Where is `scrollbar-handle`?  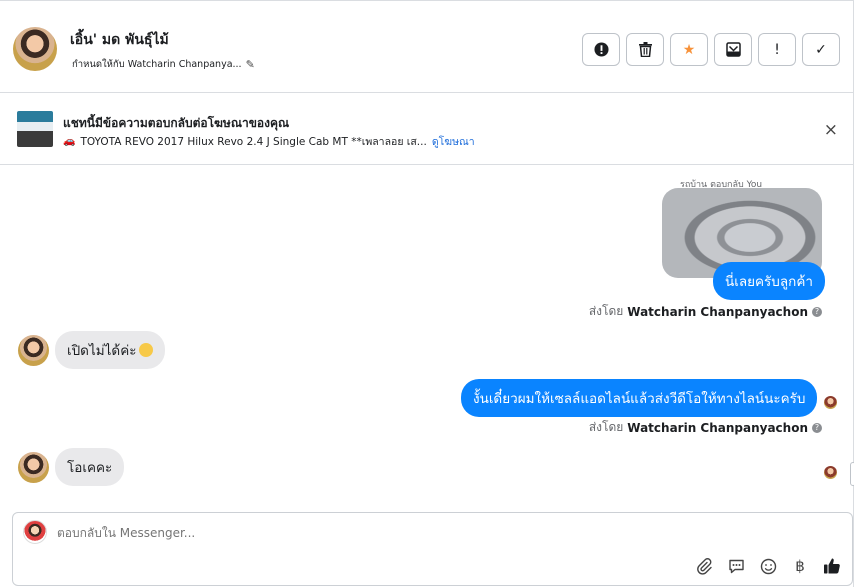
scrollbar-handle is located at coordinates (852, 474).